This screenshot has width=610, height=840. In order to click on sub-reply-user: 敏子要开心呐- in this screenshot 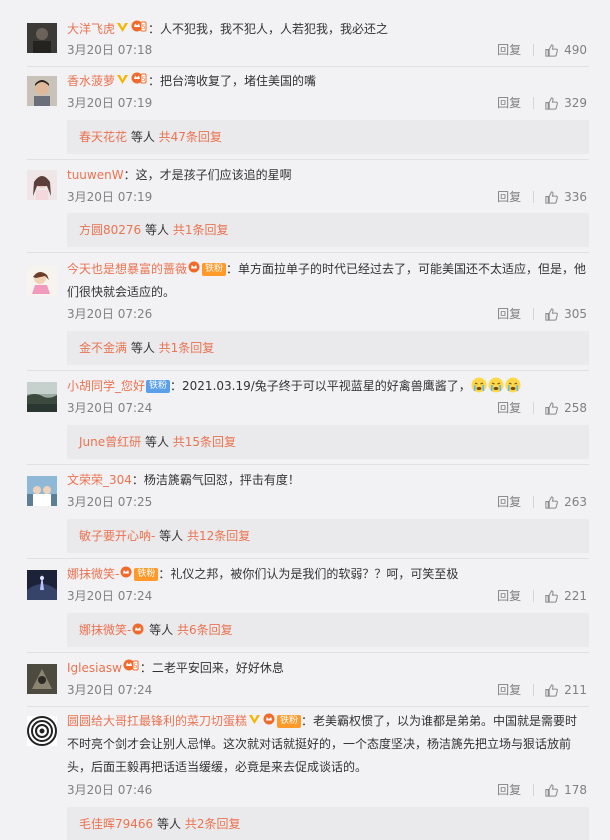, I will do `click(117, 536)`.